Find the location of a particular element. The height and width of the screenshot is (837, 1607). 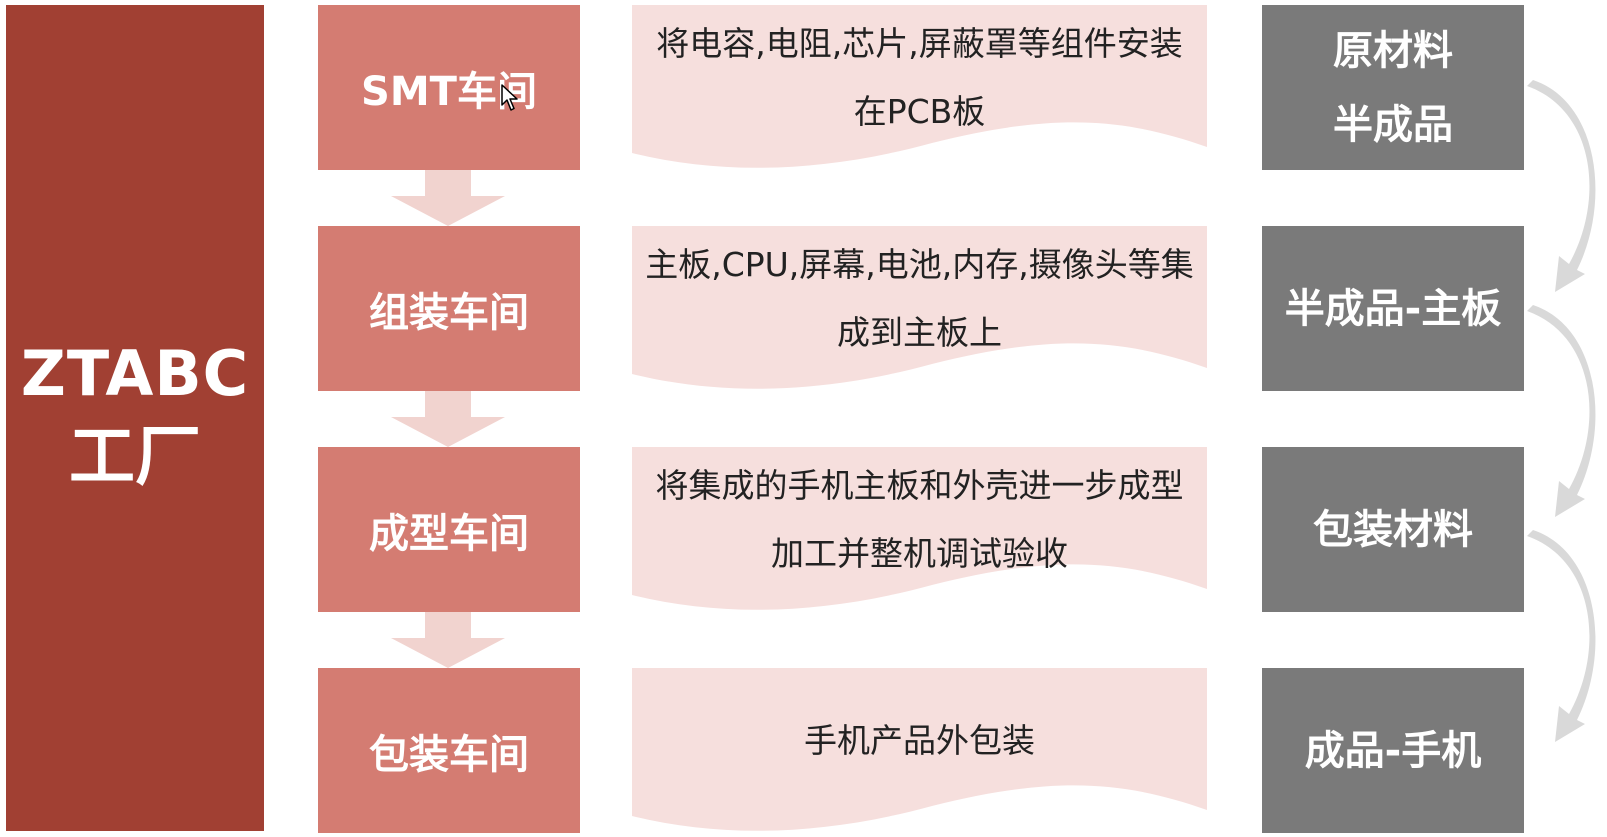

description-text: 将集成的手机主板和外壳进一步成型加工并整机调试验收 is located at coordinates (919, 519).